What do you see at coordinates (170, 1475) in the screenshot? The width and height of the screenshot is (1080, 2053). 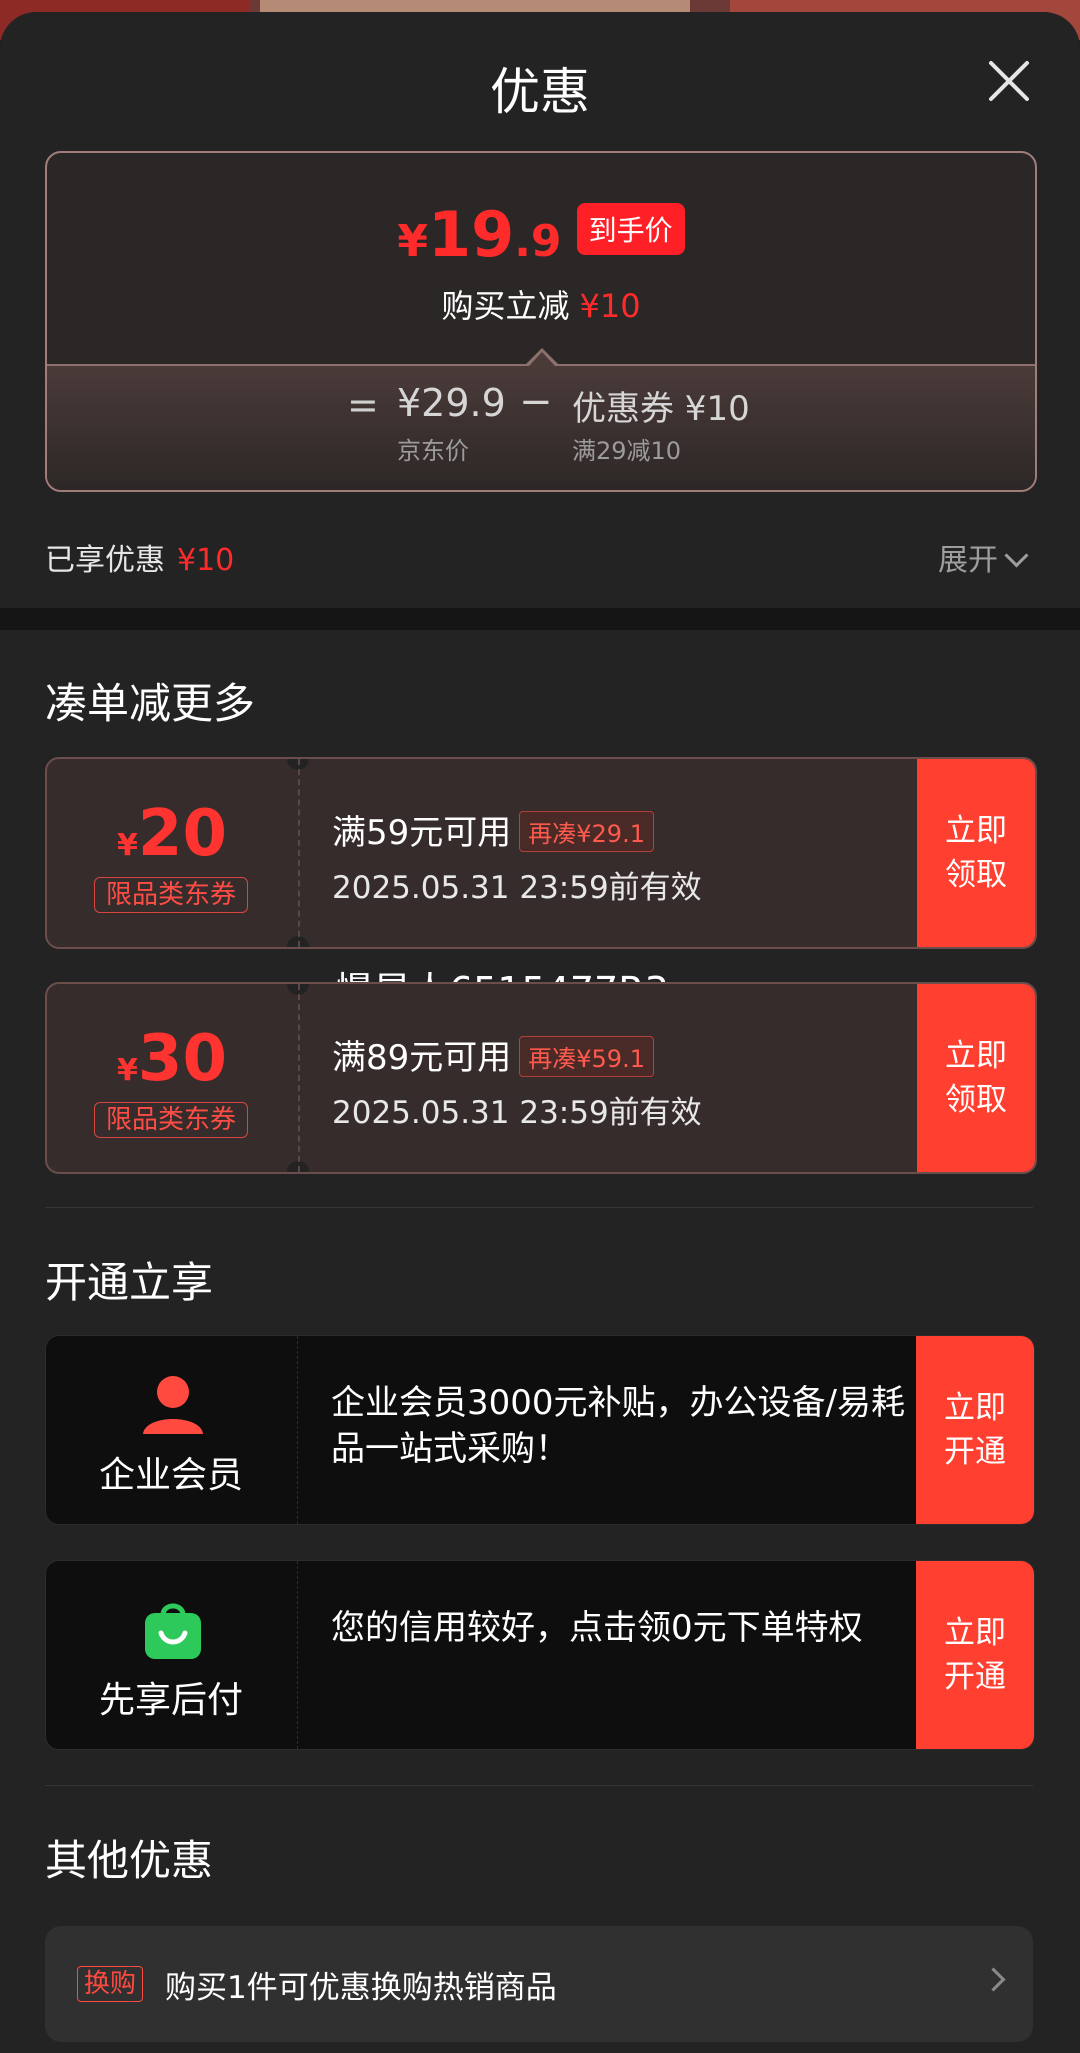 I see `member-label: 企业会员` at bounding box center [170, 1475].